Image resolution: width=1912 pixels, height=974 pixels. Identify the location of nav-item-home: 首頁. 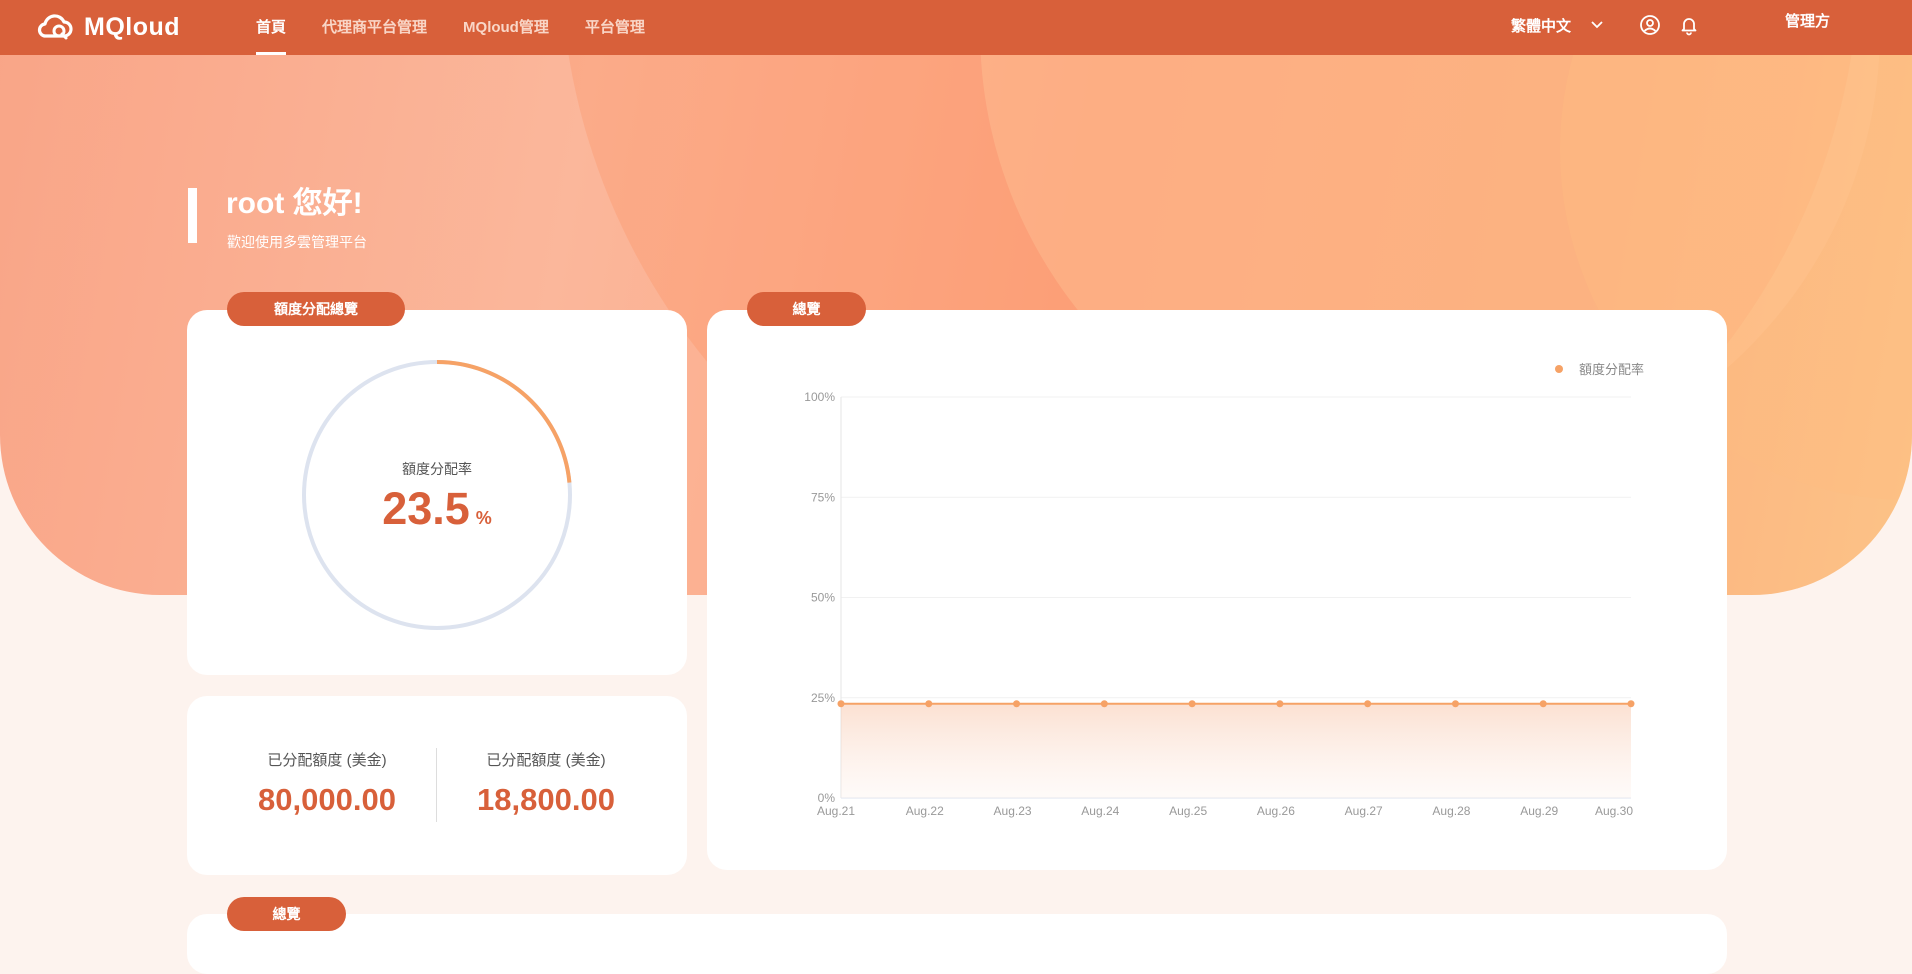
(271, 27).